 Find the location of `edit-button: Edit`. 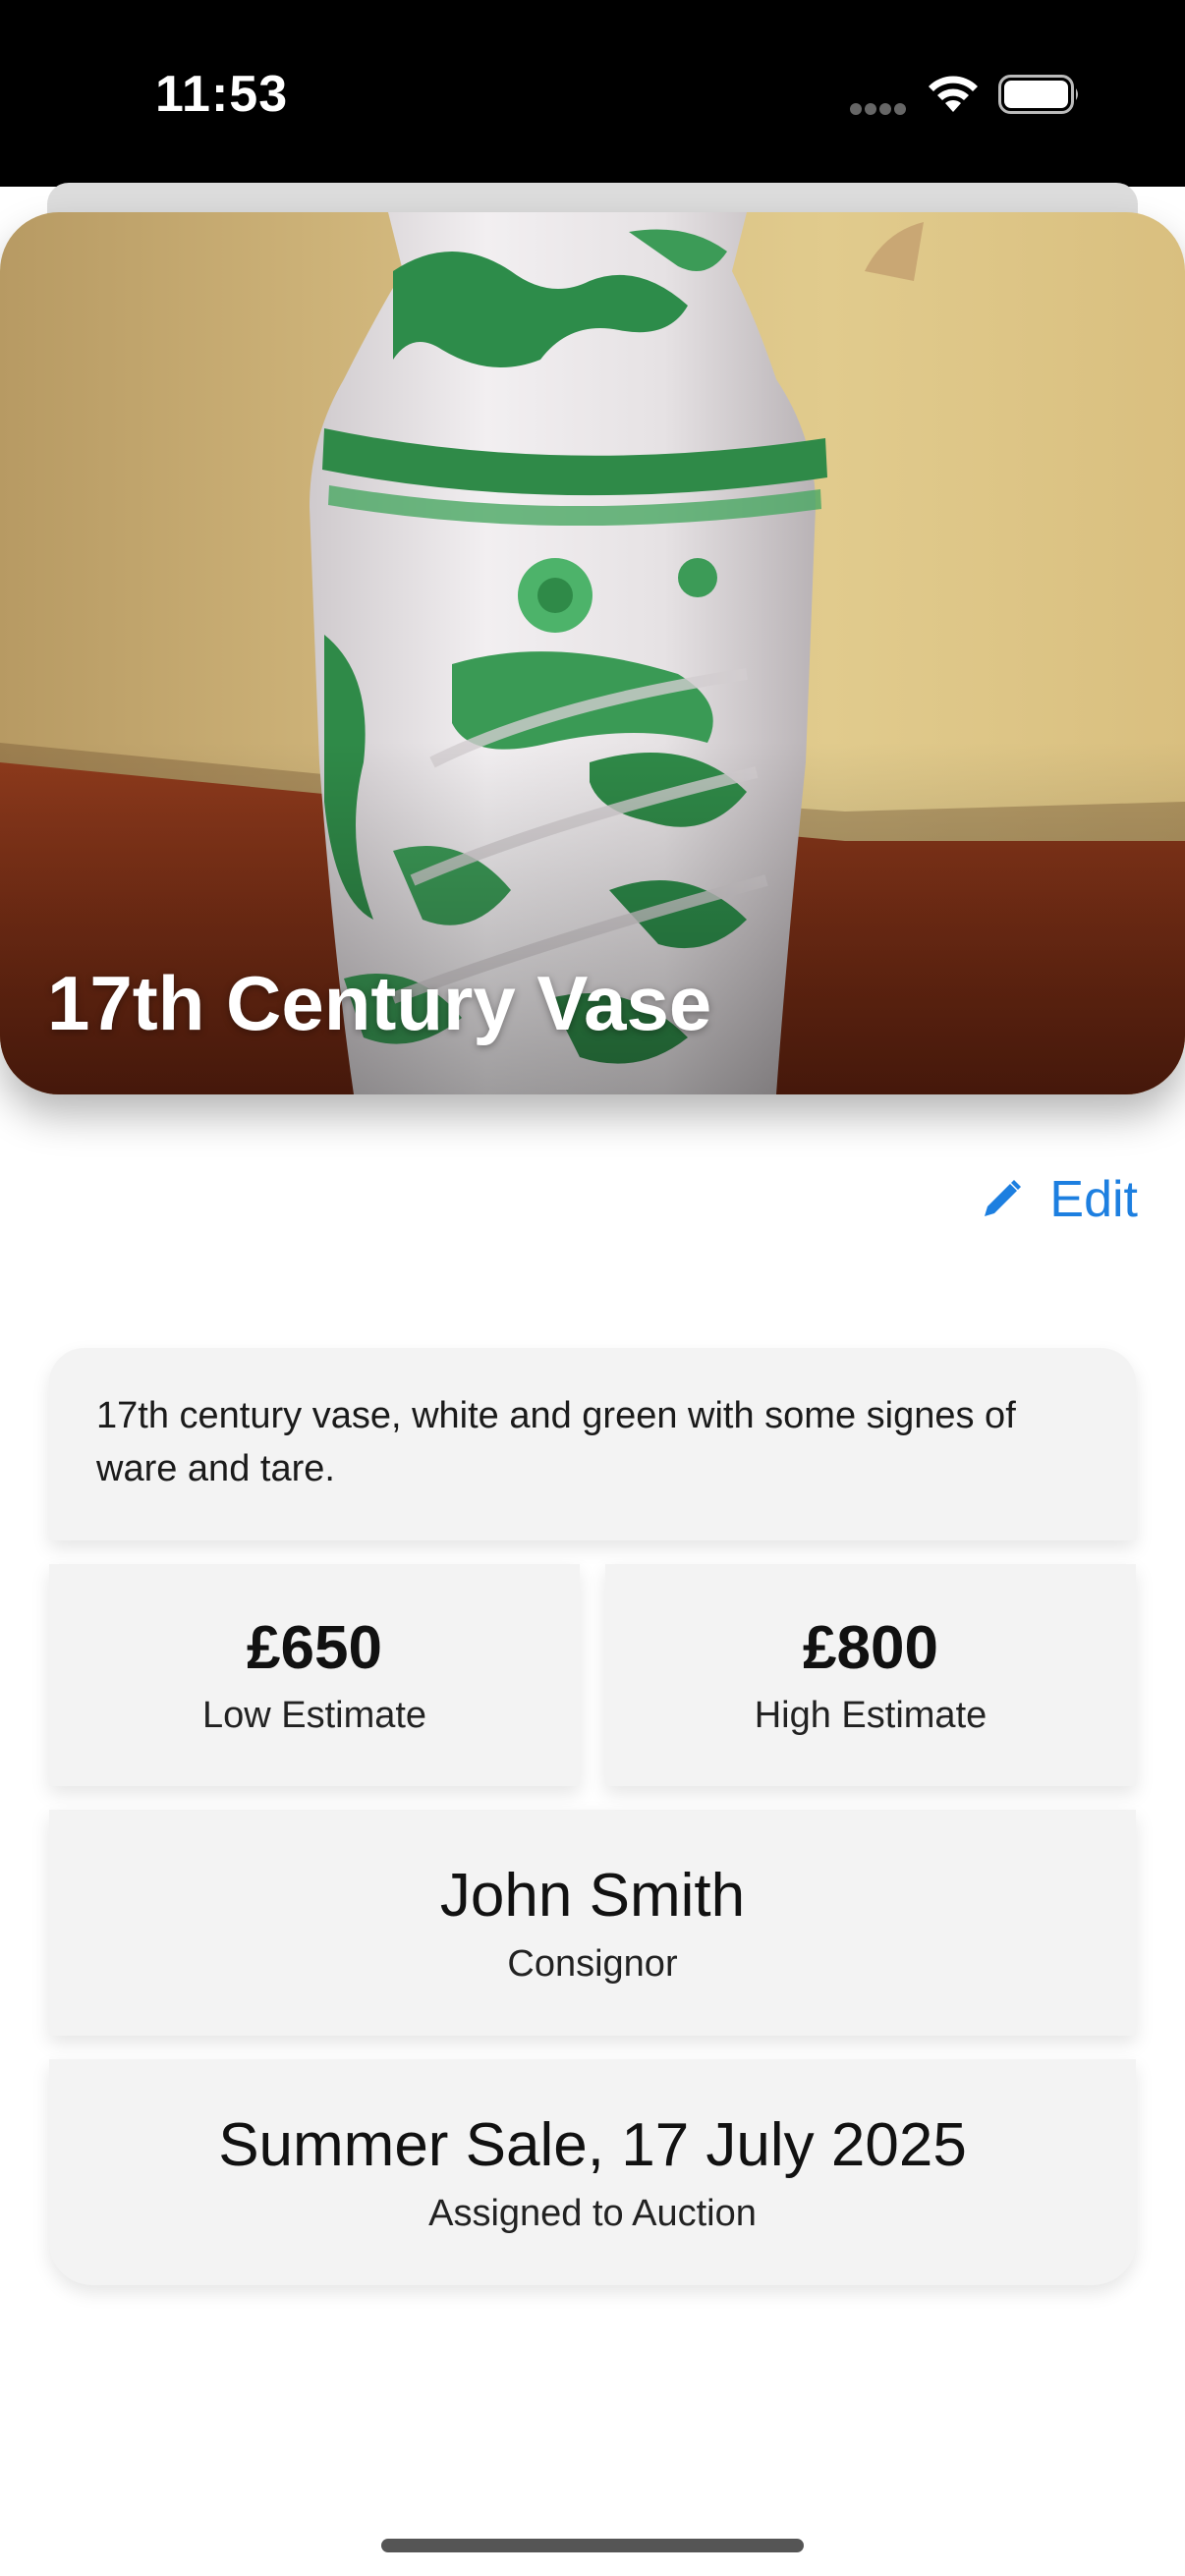

edit-button: Edit is located at coordinates (1058, 1199).